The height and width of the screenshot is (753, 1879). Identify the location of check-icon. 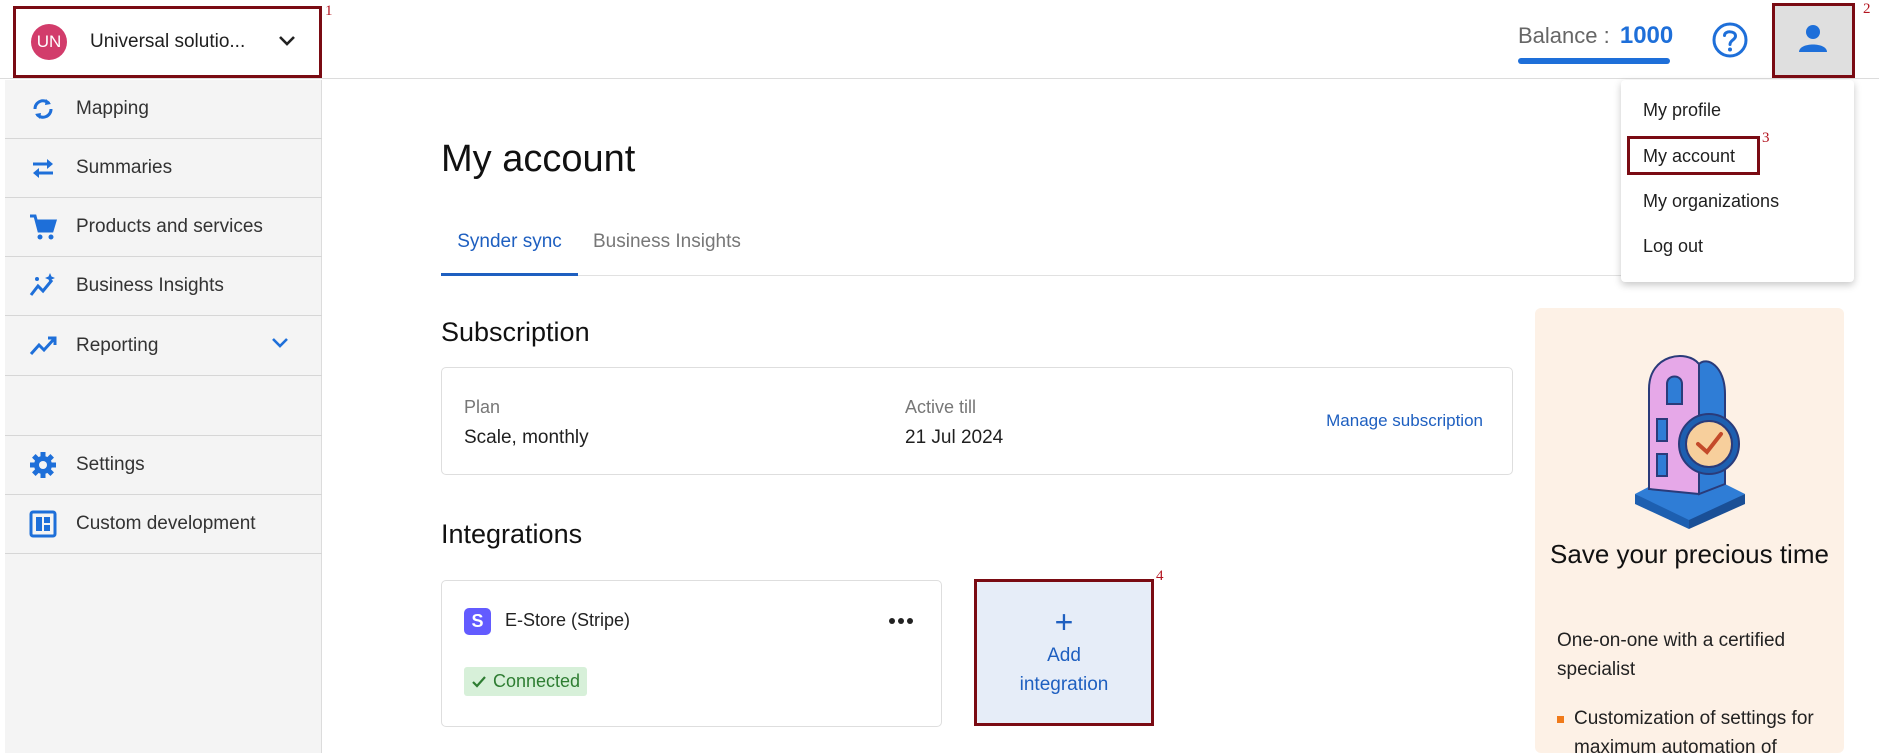
(479, 681).